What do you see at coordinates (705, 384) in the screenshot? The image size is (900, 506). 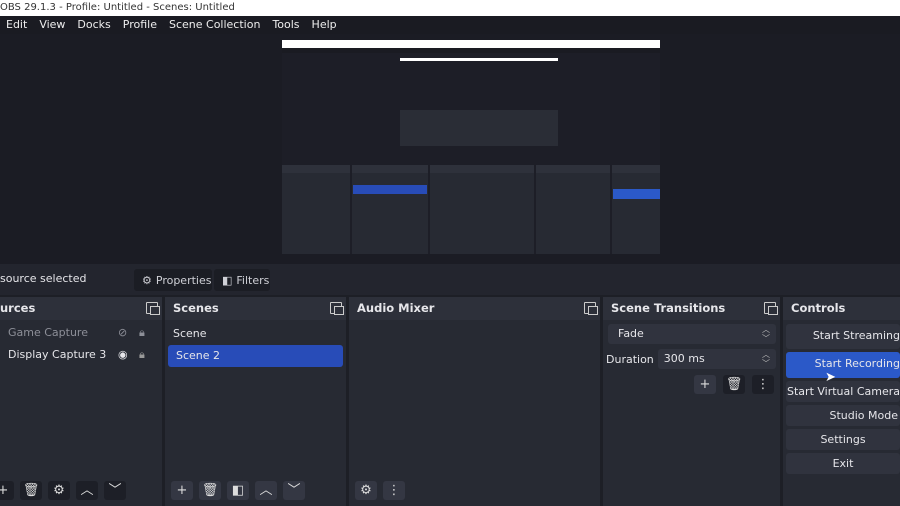 I see `add-transition-button: +` at bounding box center [705, 384].